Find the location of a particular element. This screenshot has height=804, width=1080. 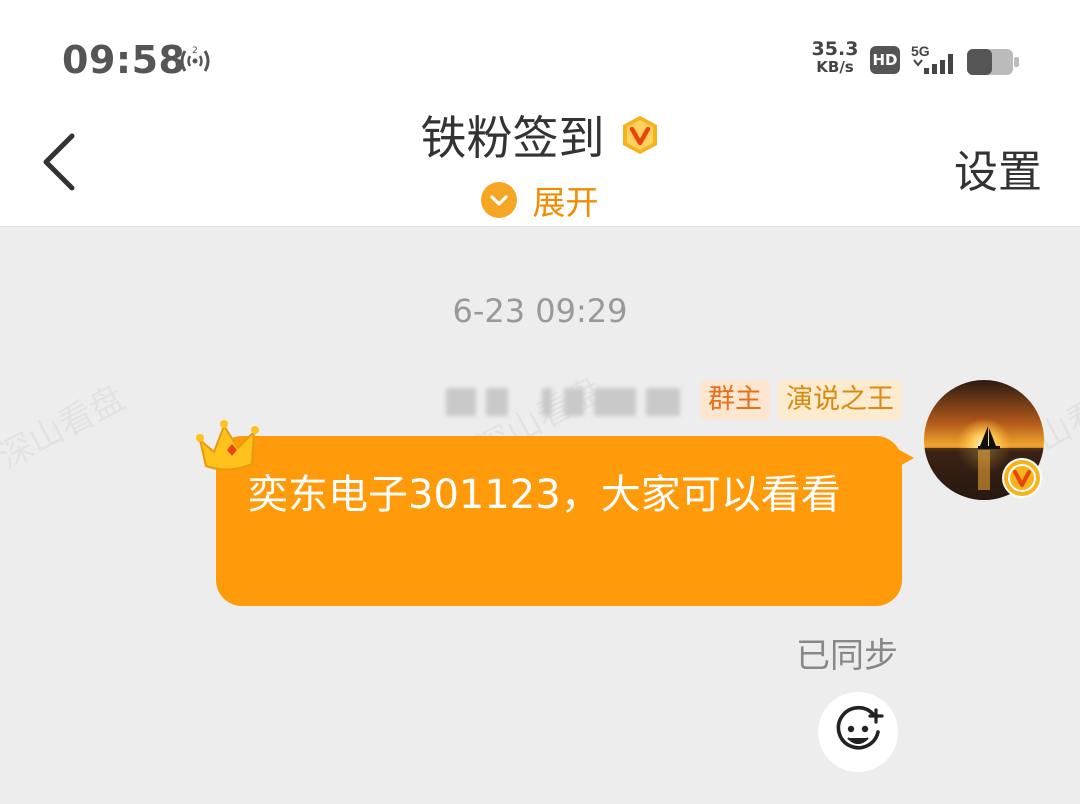

network-speed: 35.3 KB/s is located at coordinates (835, 57).